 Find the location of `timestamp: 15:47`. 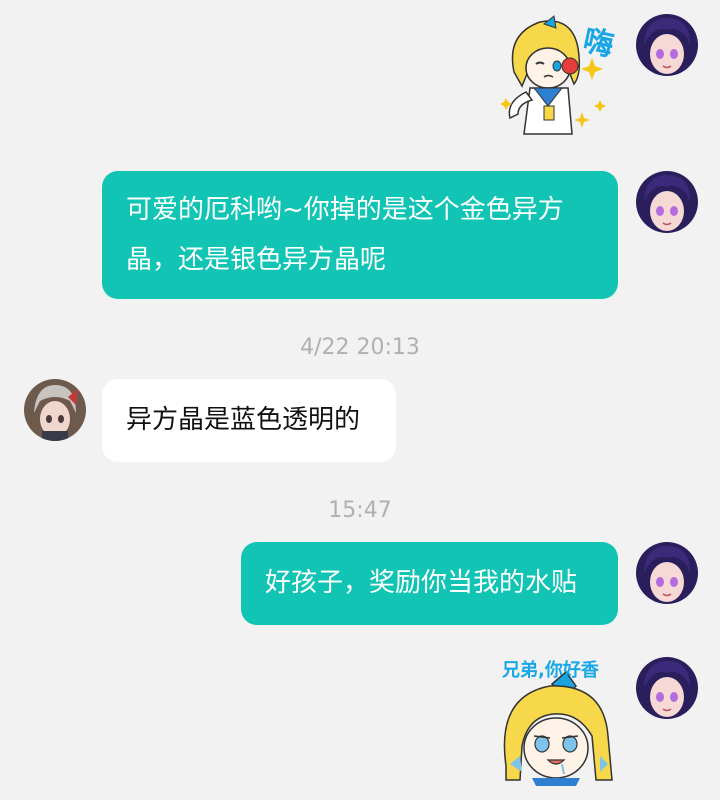

timestamp: 15:47 is located at coordinates (360, 510).